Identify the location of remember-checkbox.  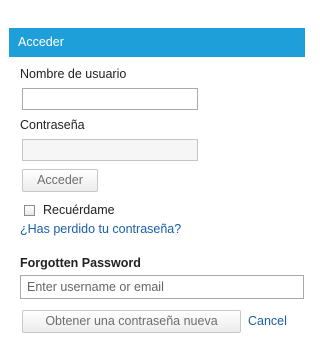
(29, 210).